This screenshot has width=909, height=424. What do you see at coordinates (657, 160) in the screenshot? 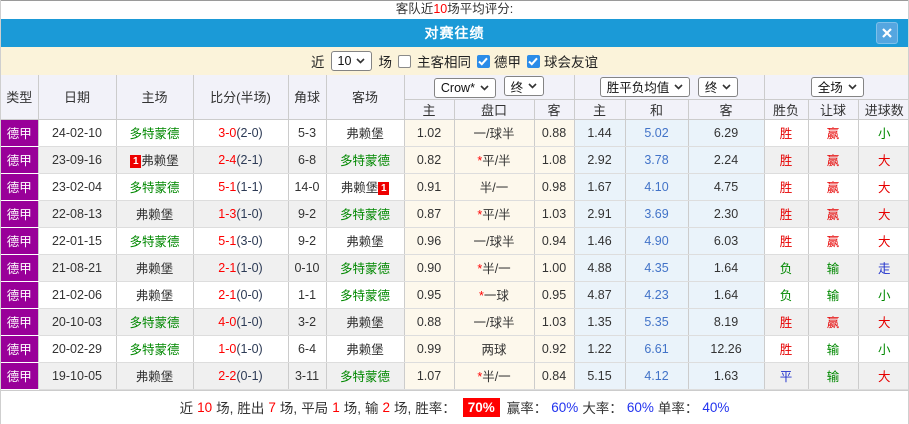
I see `wdl-draw-odds: 3.78` at bounding box center [657, 160].